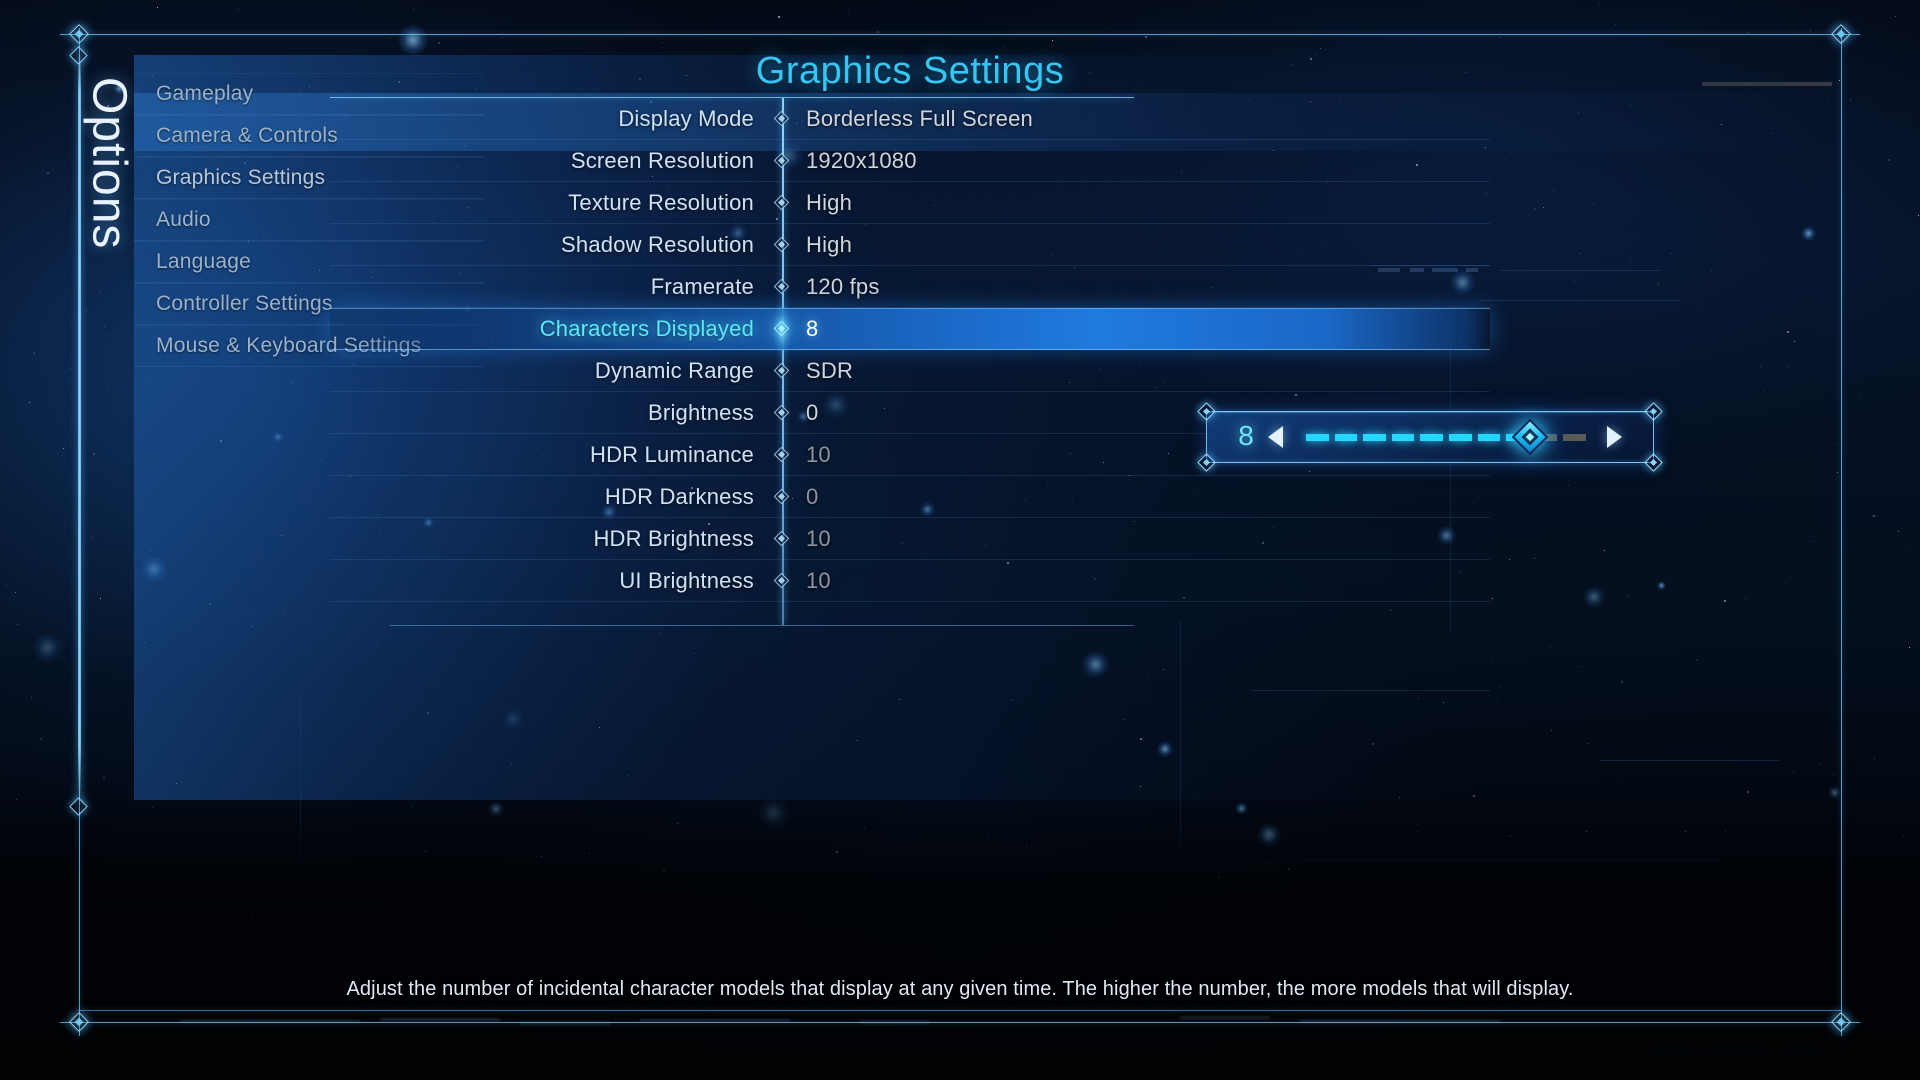 Image resolution: width=1920 pixels, height=1080 pixels. I want to click on glow-dot, so click(47, 647).